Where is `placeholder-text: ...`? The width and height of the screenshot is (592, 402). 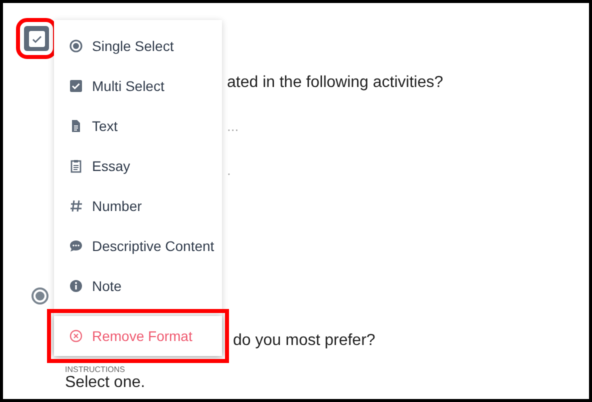
placeholder-text: ... is located at coordinates (233, 126).